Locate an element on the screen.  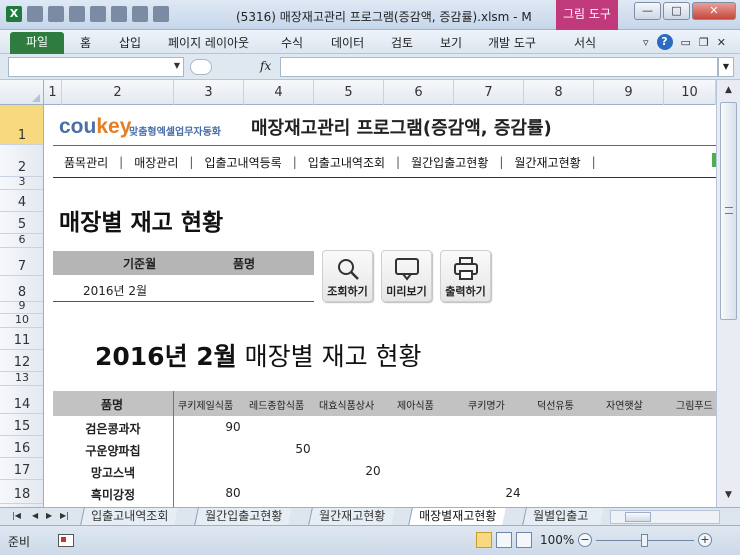
vertical-scroll-thumb is located at coordinates (728, 211).